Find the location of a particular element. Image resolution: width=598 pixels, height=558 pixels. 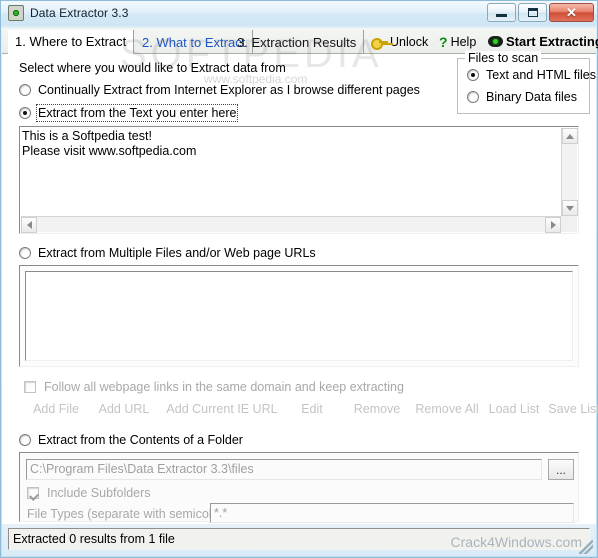

file-types-label: File Types (separate with semicolons) is located at coordinates (131, 514).